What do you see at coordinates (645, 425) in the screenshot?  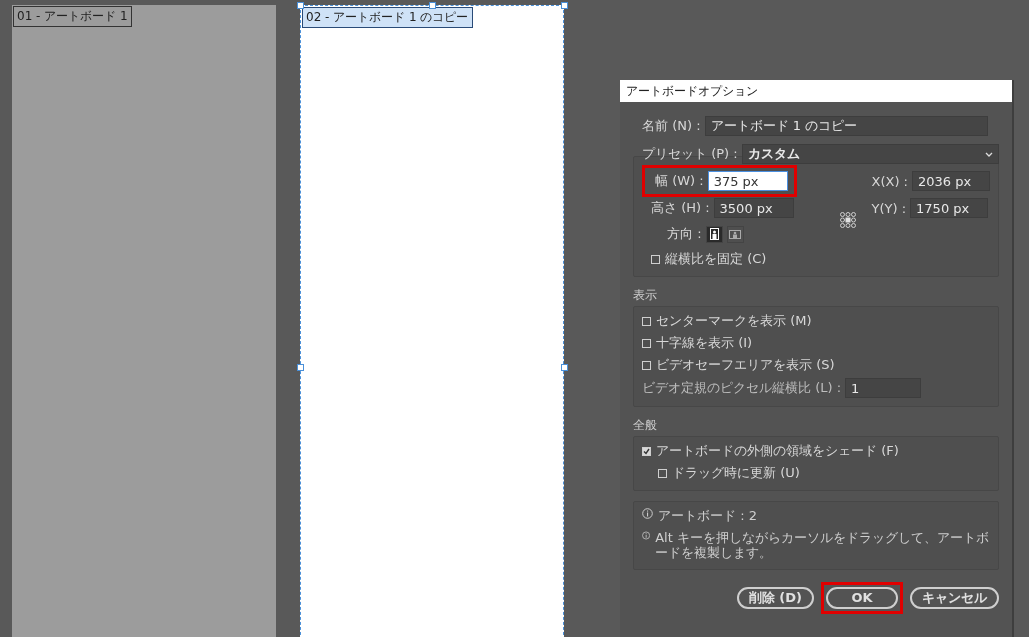 I see `section-heading: 全般` at bounding box center [645, 425].